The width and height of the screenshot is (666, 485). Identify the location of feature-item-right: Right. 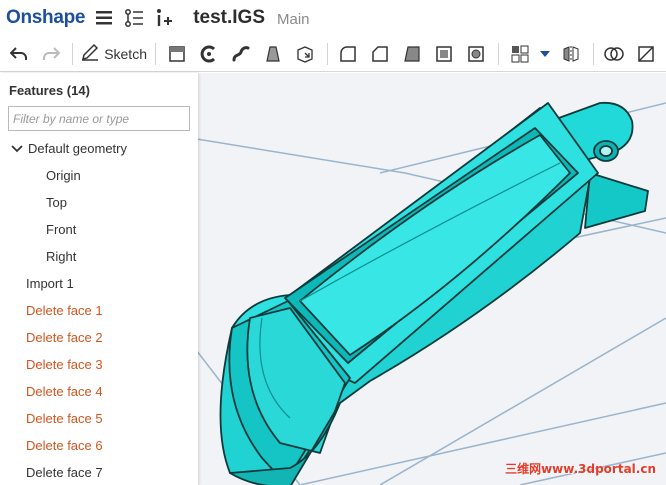
(99, 256).